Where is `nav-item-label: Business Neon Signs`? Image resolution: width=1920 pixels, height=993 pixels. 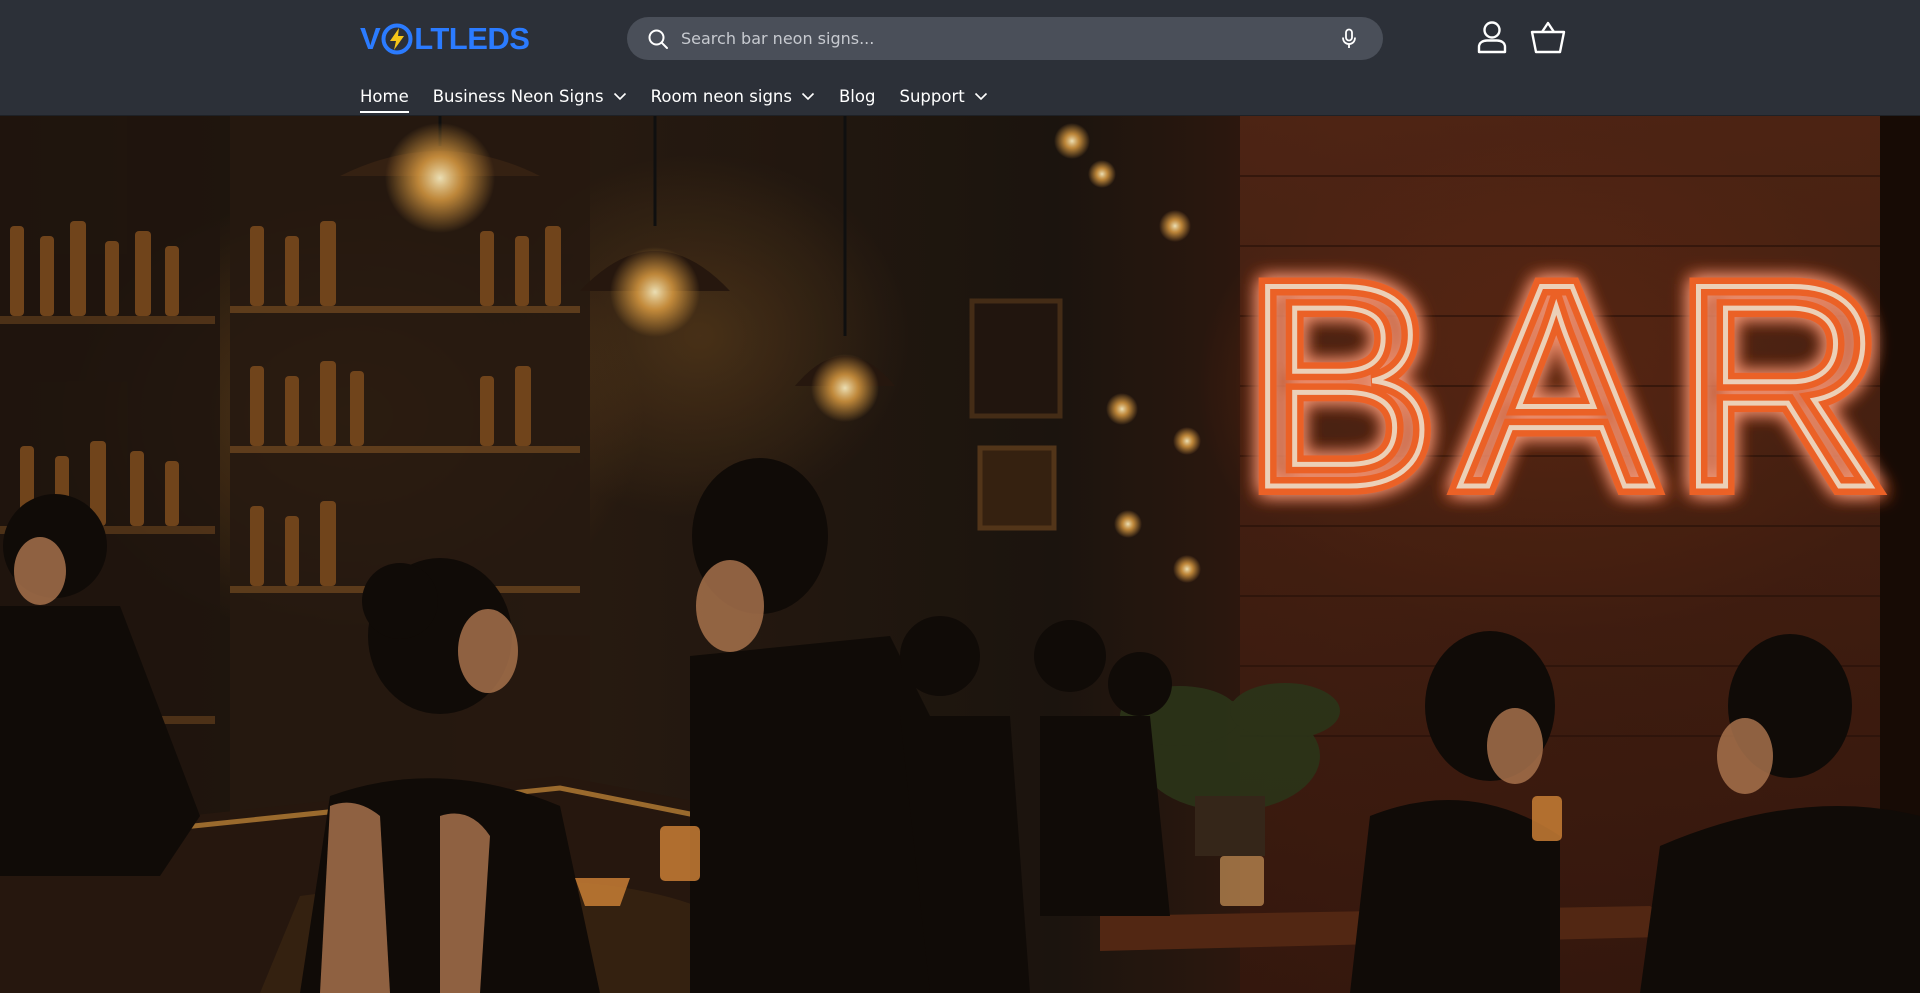
nav-item-label: Business Neon Signs is located at coordinates (518, 96).